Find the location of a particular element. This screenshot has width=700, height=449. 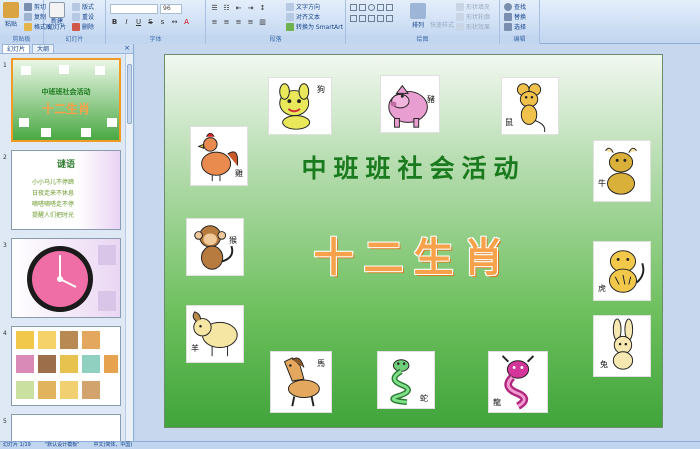

underline-button: U is located at coordinates (138, 22).